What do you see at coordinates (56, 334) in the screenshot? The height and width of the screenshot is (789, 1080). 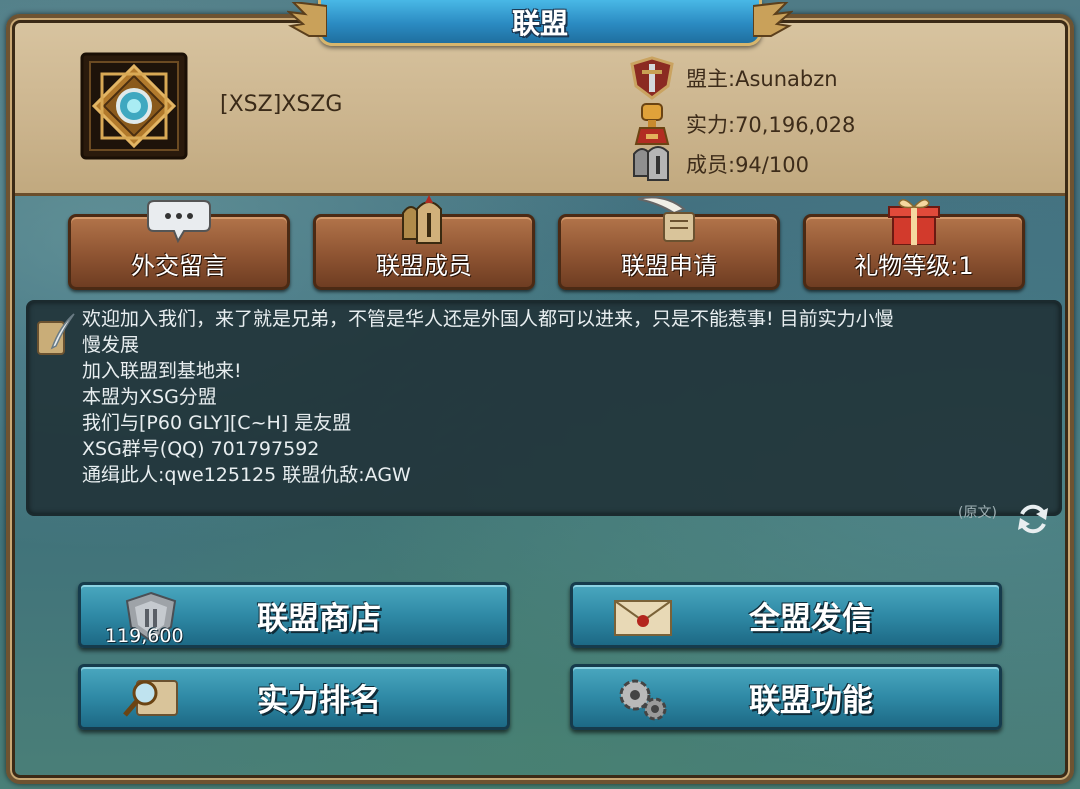 I see `scroll-quill-icon` at bounding box center [56, 334].